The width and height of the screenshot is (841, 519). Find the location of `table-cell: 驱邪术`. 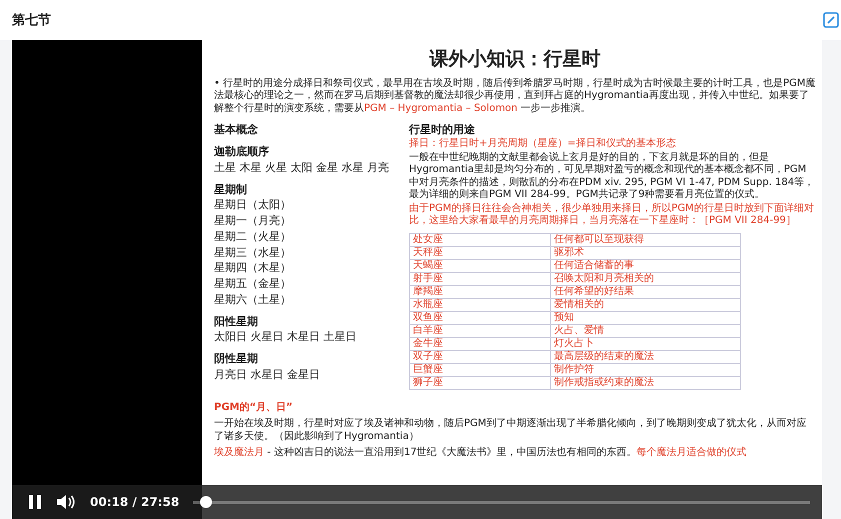

table-cell: 驱邪术 is located at coordinates (645, 252).